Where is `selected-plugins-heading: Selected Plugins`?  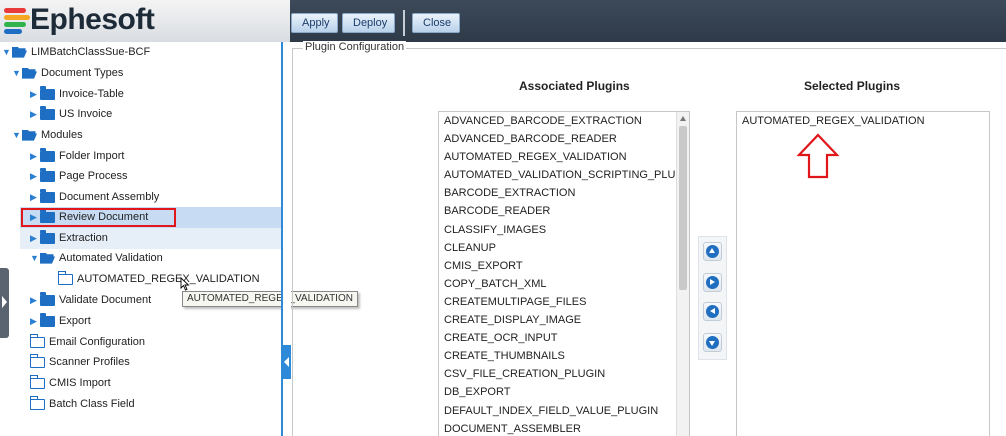
selected-plugins-heading: Selected Plugins is located at coordinates (852, 86).